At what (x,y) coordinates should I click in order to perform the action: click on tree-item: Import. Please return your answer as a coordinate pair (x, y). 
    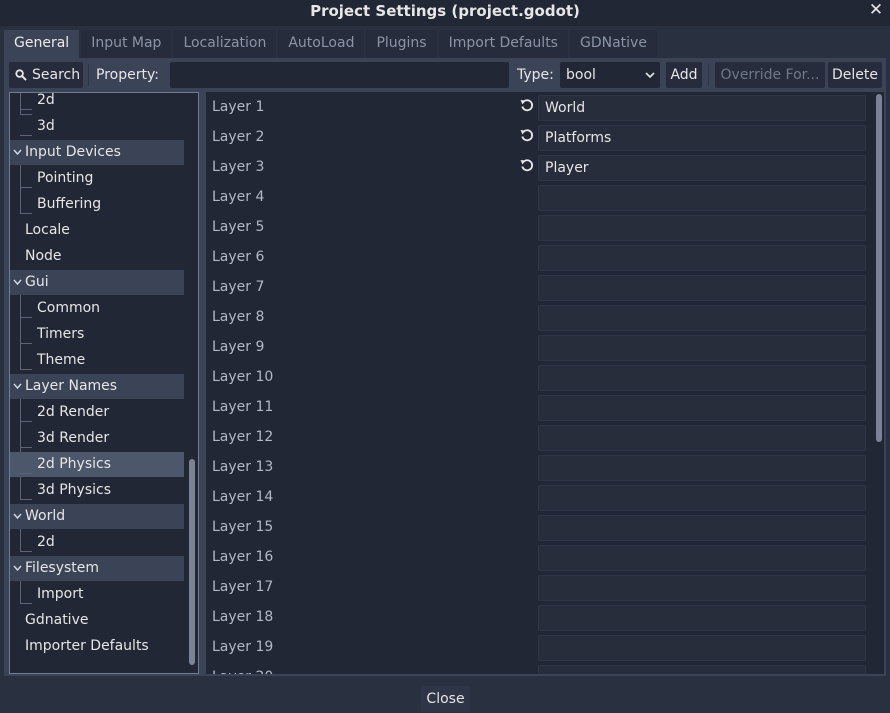
    Looking at the image, I should click on (97, 594).